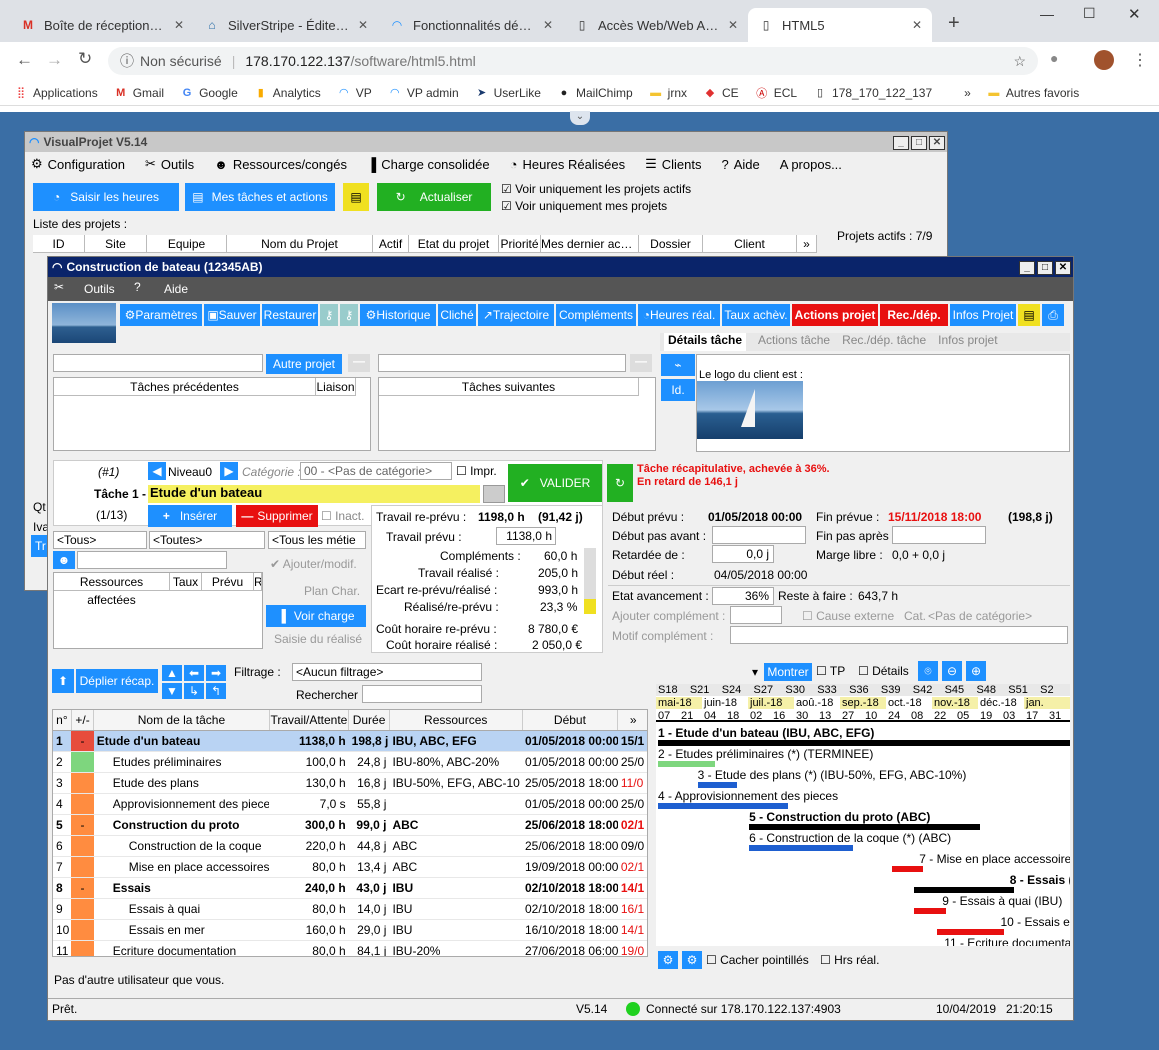 This screenshot has width=1159, height=1050. What do you see at coordinates (937, 143) in the screenshot?
I see `close-button: ✕` at bounding box center [937, 143].